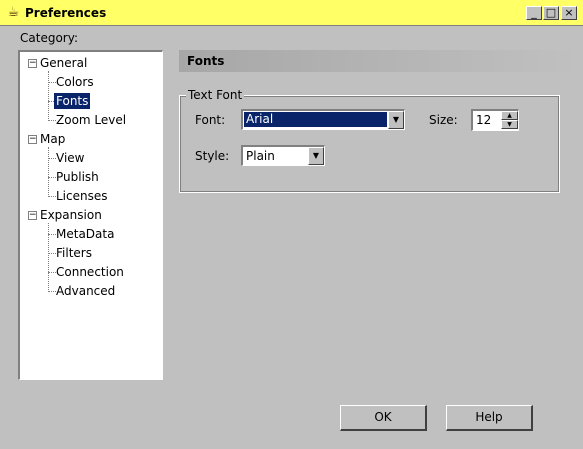  I want to click on font-label: Font:, so click(210, 120).